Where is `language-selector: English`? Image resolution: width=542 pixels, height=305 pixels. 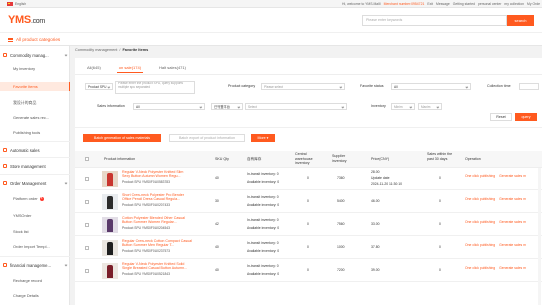
language-selector: English is located at coordinates (16, 4).